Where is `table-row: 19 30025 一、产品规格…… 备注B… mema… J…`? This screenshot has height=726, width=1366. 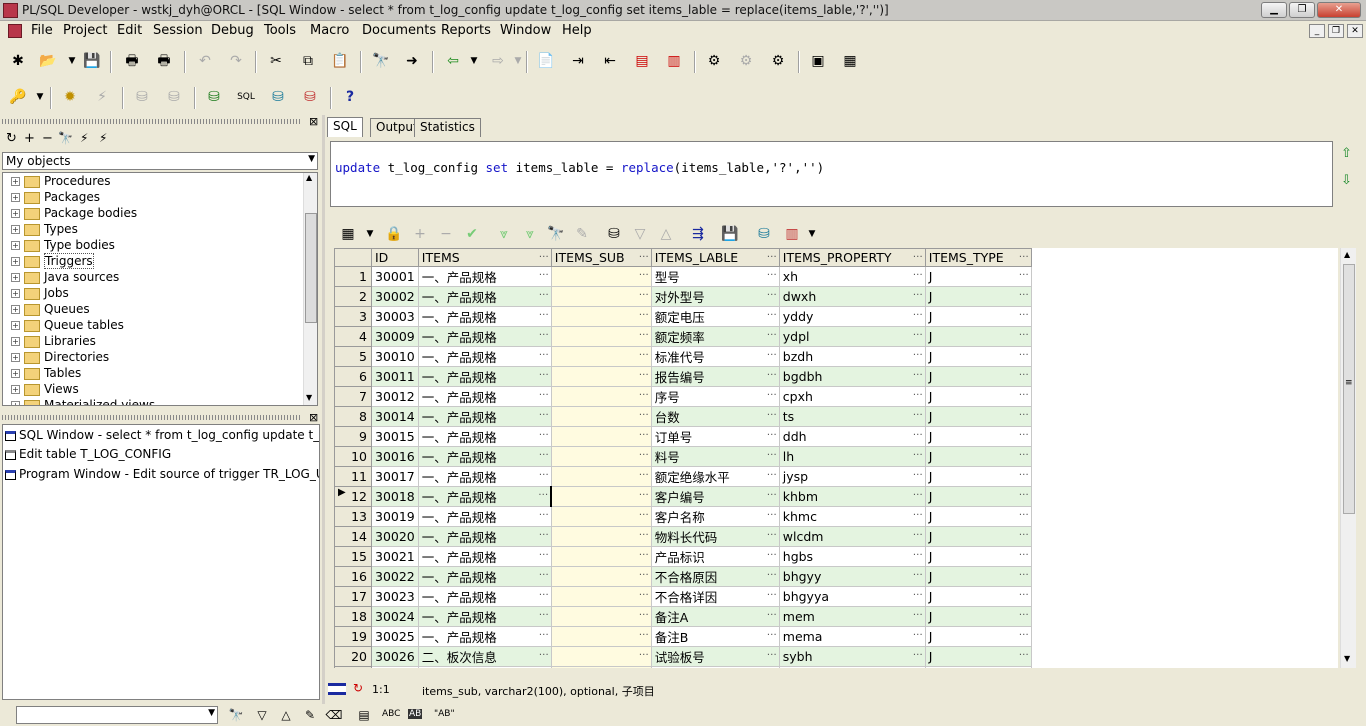 table-row: 19 30025 一、产品规格…… 备注B… mema… J… is located at coordinates (683, 636).